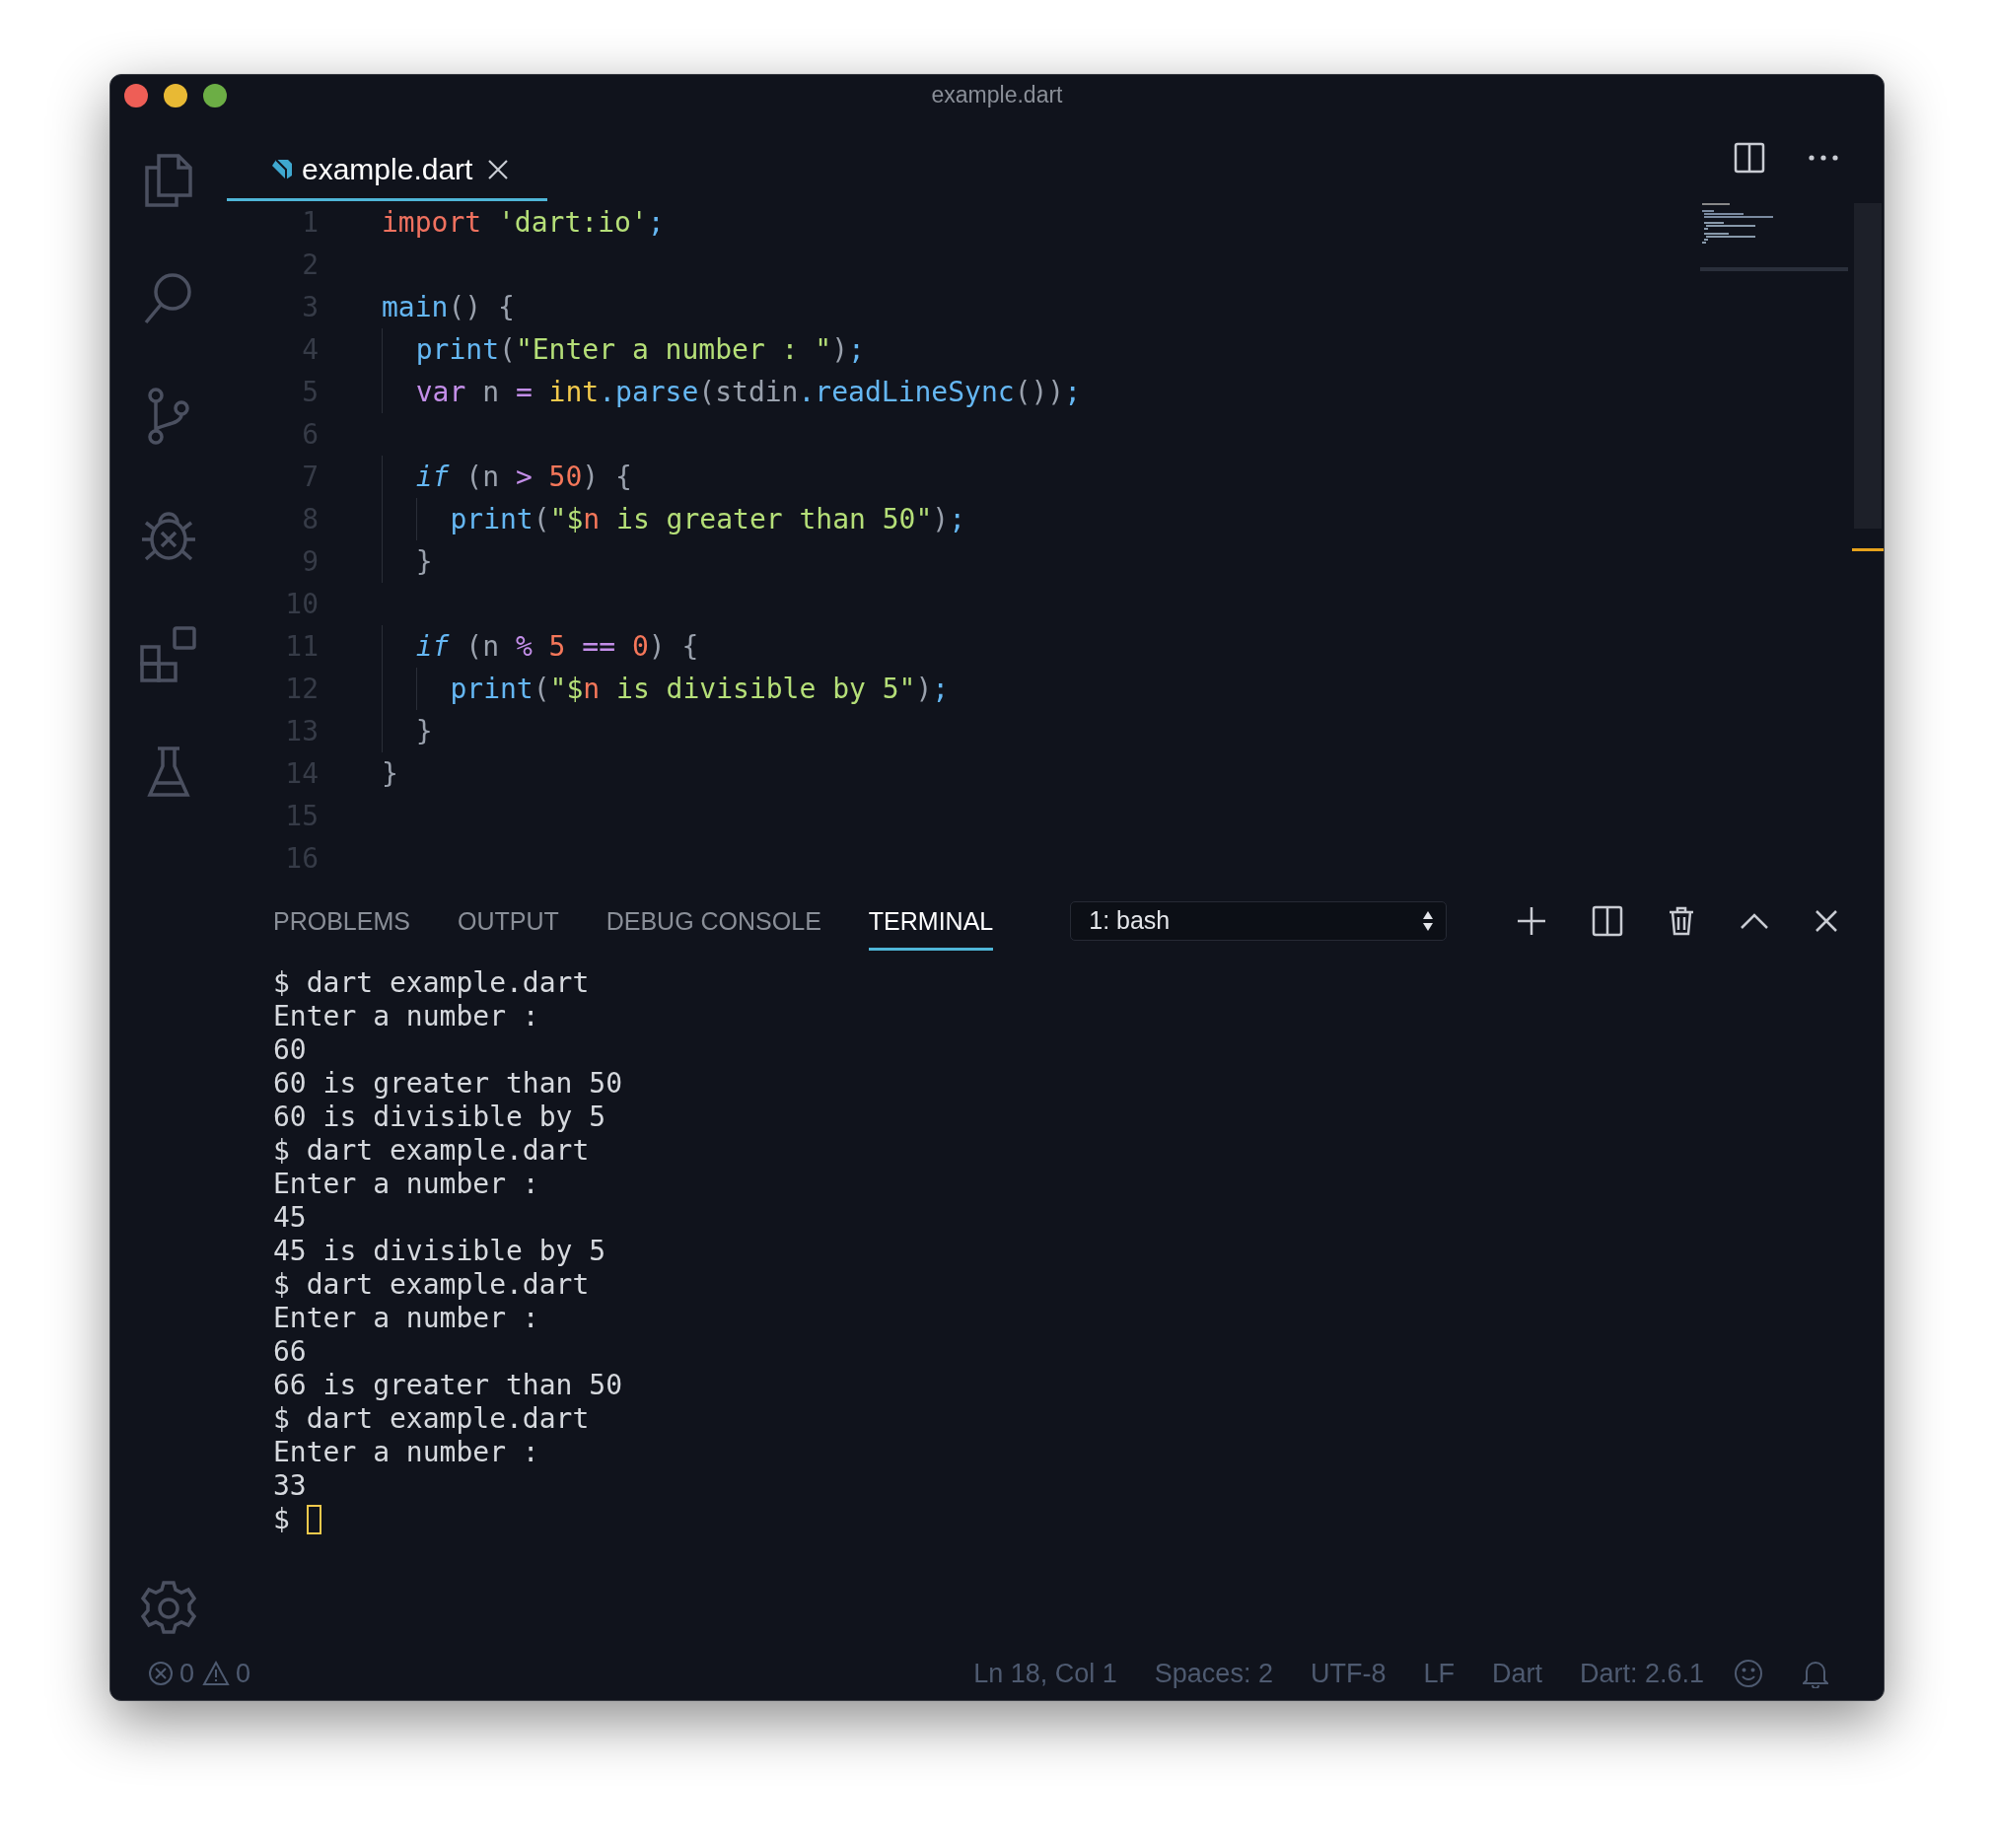 The width and height of the screenshot is (1994, 1848). What do you see at coordinates (176, 95) in the screenshot?
I see `minimize-window-button` at bounding box center [176, 95].